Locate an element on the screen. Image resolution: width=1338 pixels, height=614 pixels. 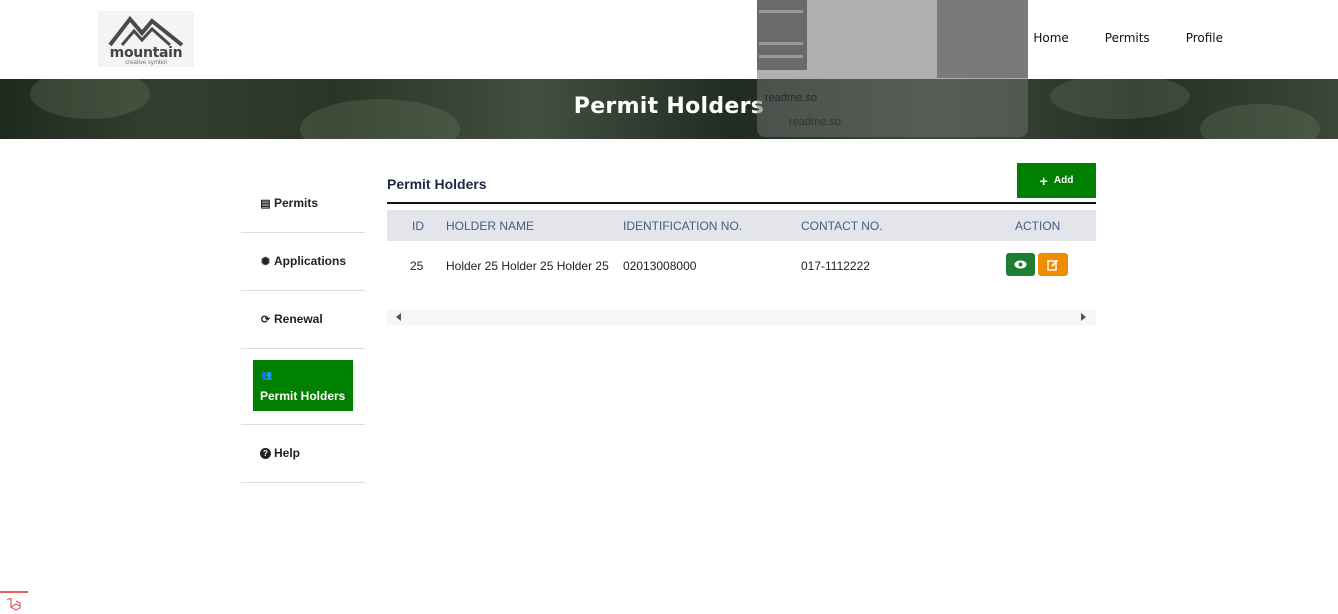
column-header-identification: IDENTIFICATION NO. is located at coordinates (682, 226).